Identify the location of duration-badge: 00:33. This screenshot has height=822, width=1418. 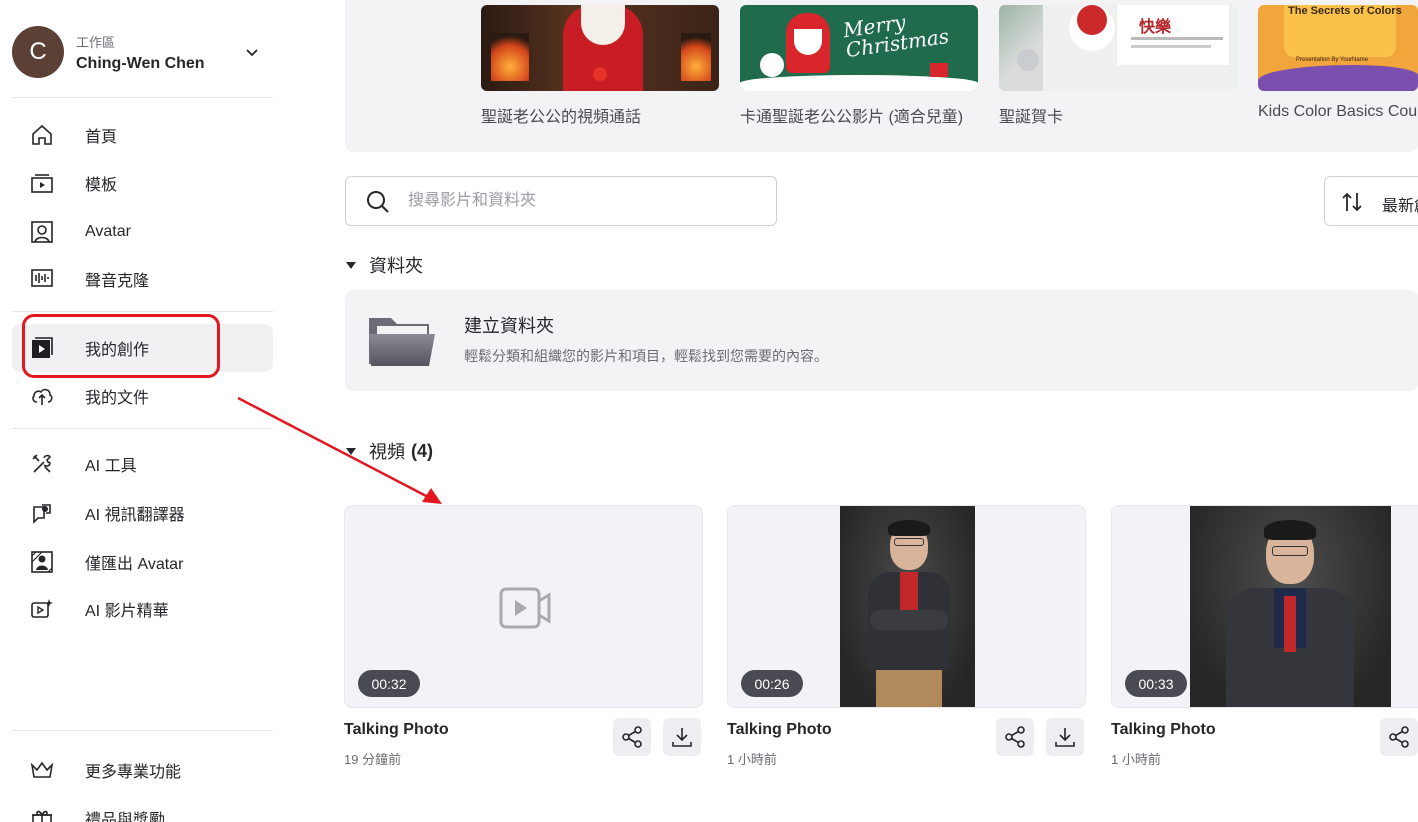
(1156, 683).